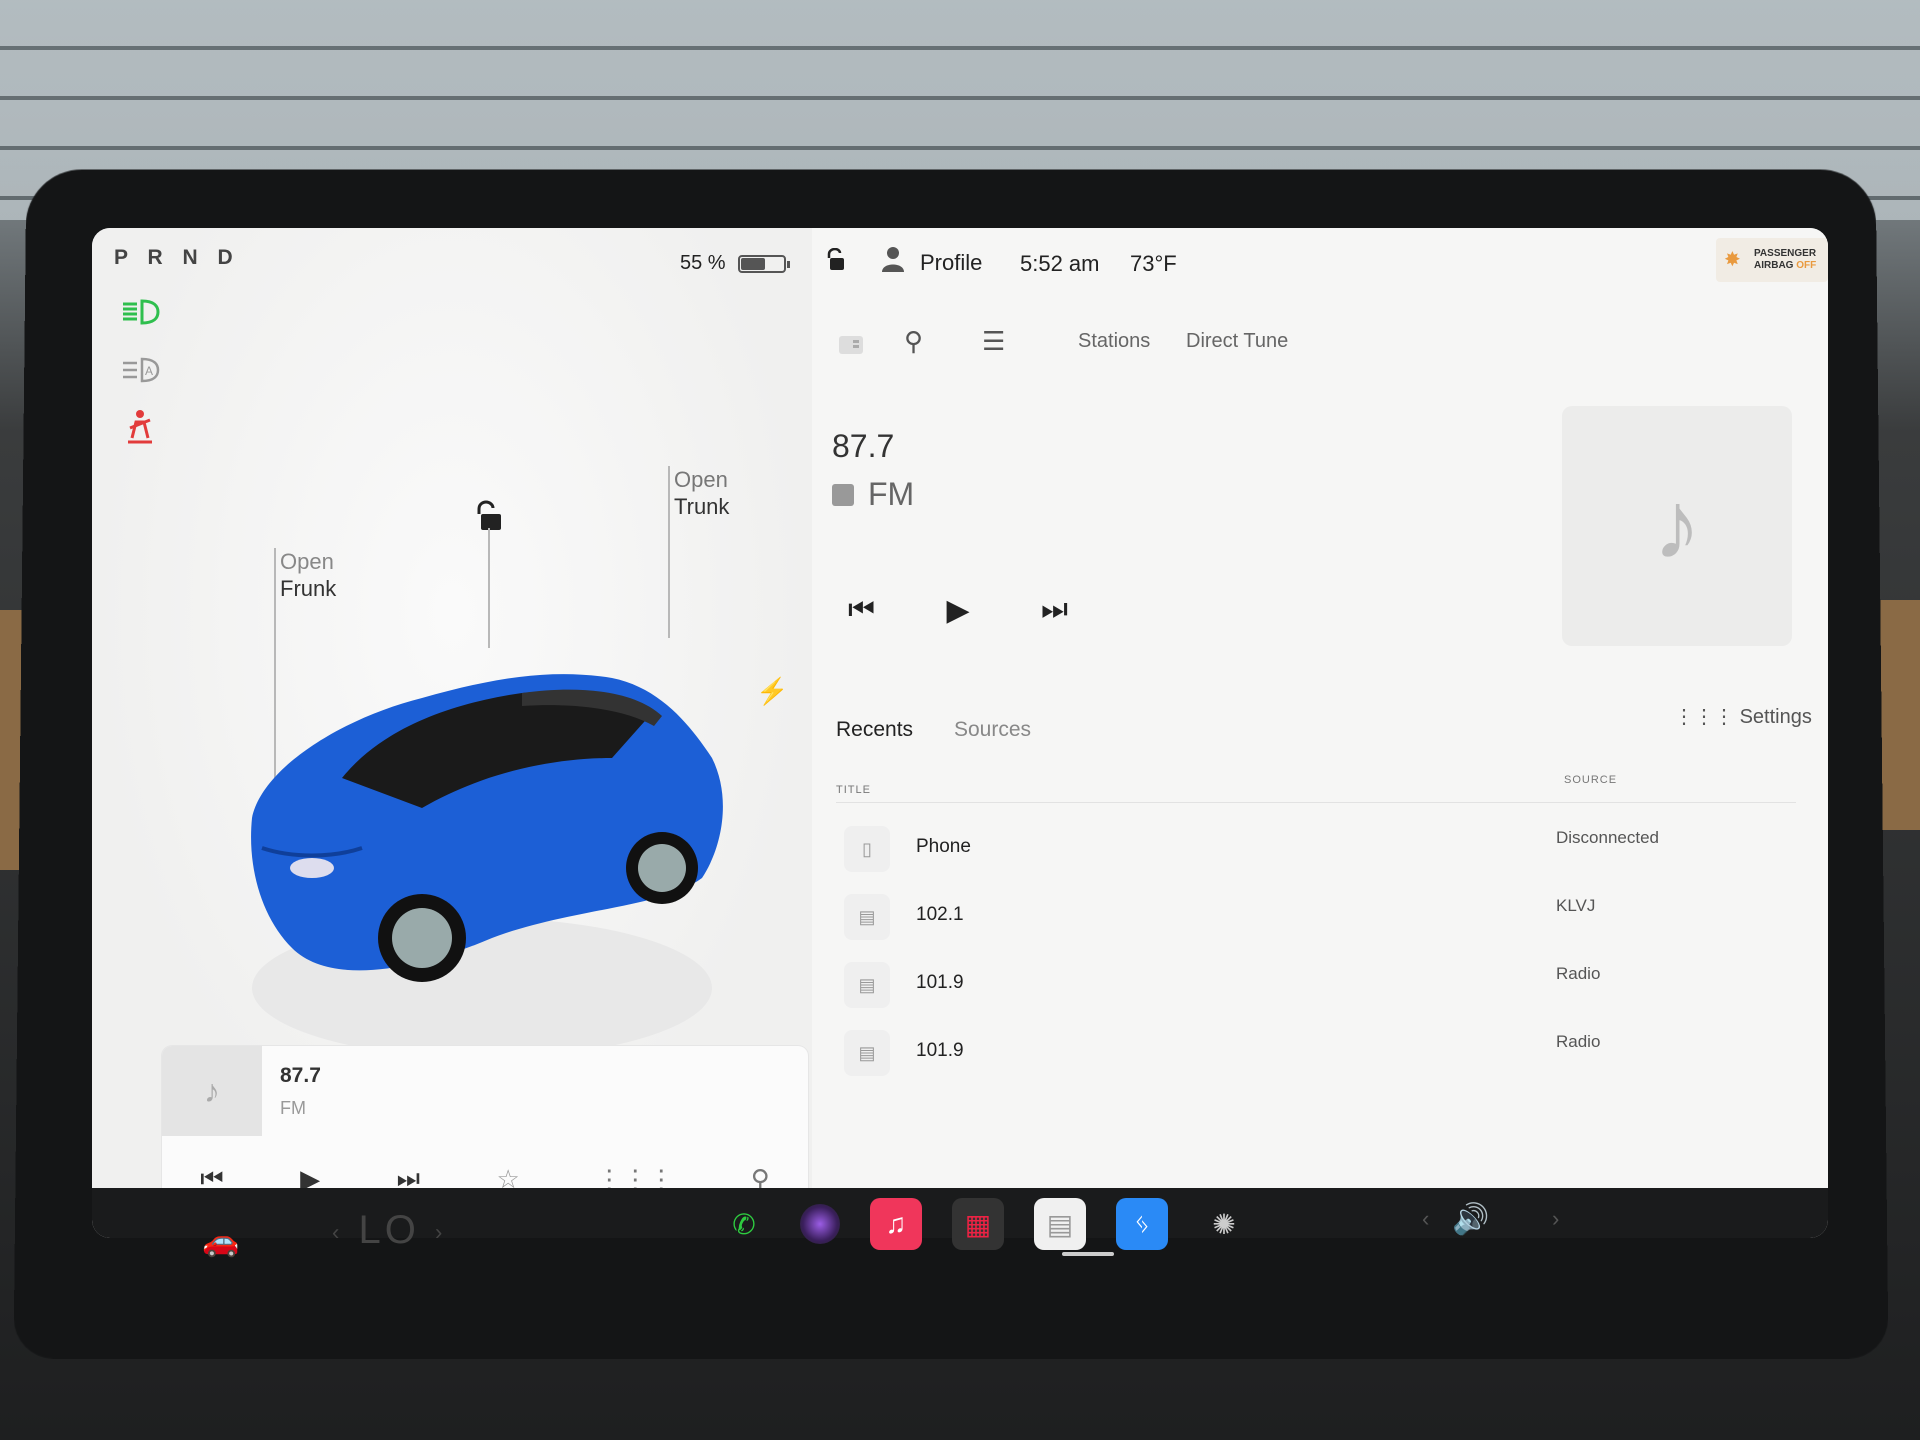 Image resolution: width=1920 pixels, height=1440 pixels. I want to click on queue-icon: ☰, so click(993, 341).